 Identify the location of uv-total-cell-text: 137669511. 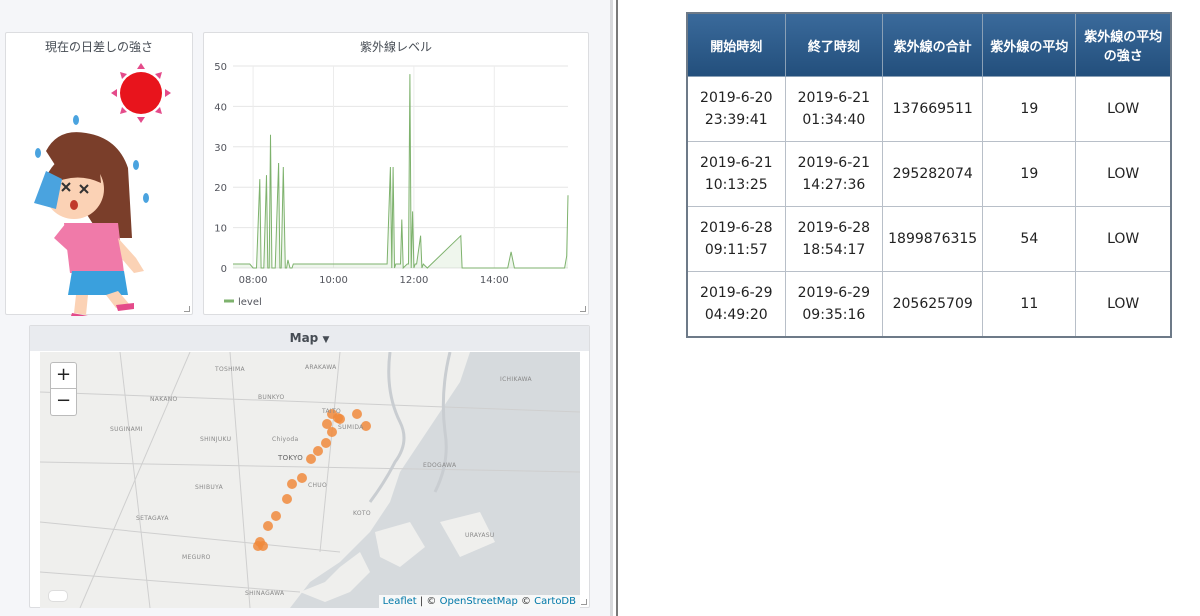
(932, 109).